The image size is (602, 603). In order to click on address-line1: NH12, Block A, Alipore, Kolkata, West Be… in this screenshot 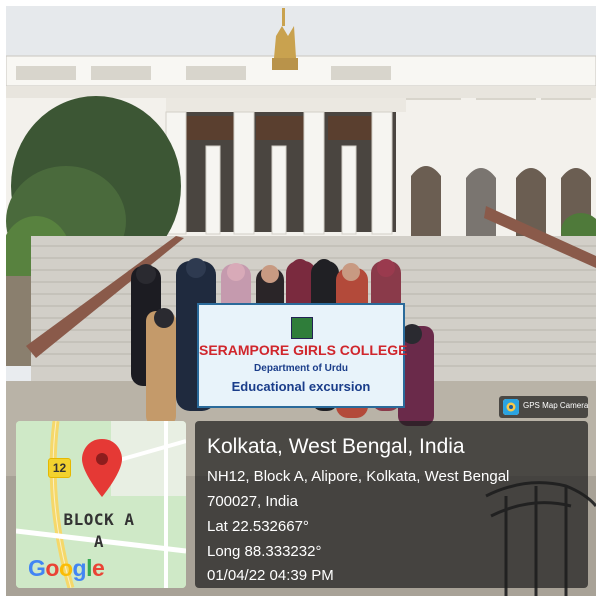, I will do `click(358, 476)`.